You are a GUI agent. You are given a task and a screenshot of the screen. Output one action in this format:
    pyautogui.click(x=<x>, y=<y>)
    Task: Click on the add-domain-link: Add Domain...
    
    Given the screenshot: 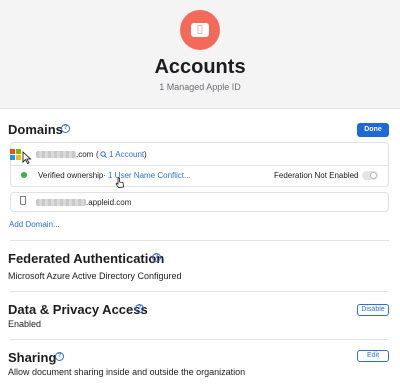 What is the action you would take?
    pyautogui.click(x=34, y=224)
    